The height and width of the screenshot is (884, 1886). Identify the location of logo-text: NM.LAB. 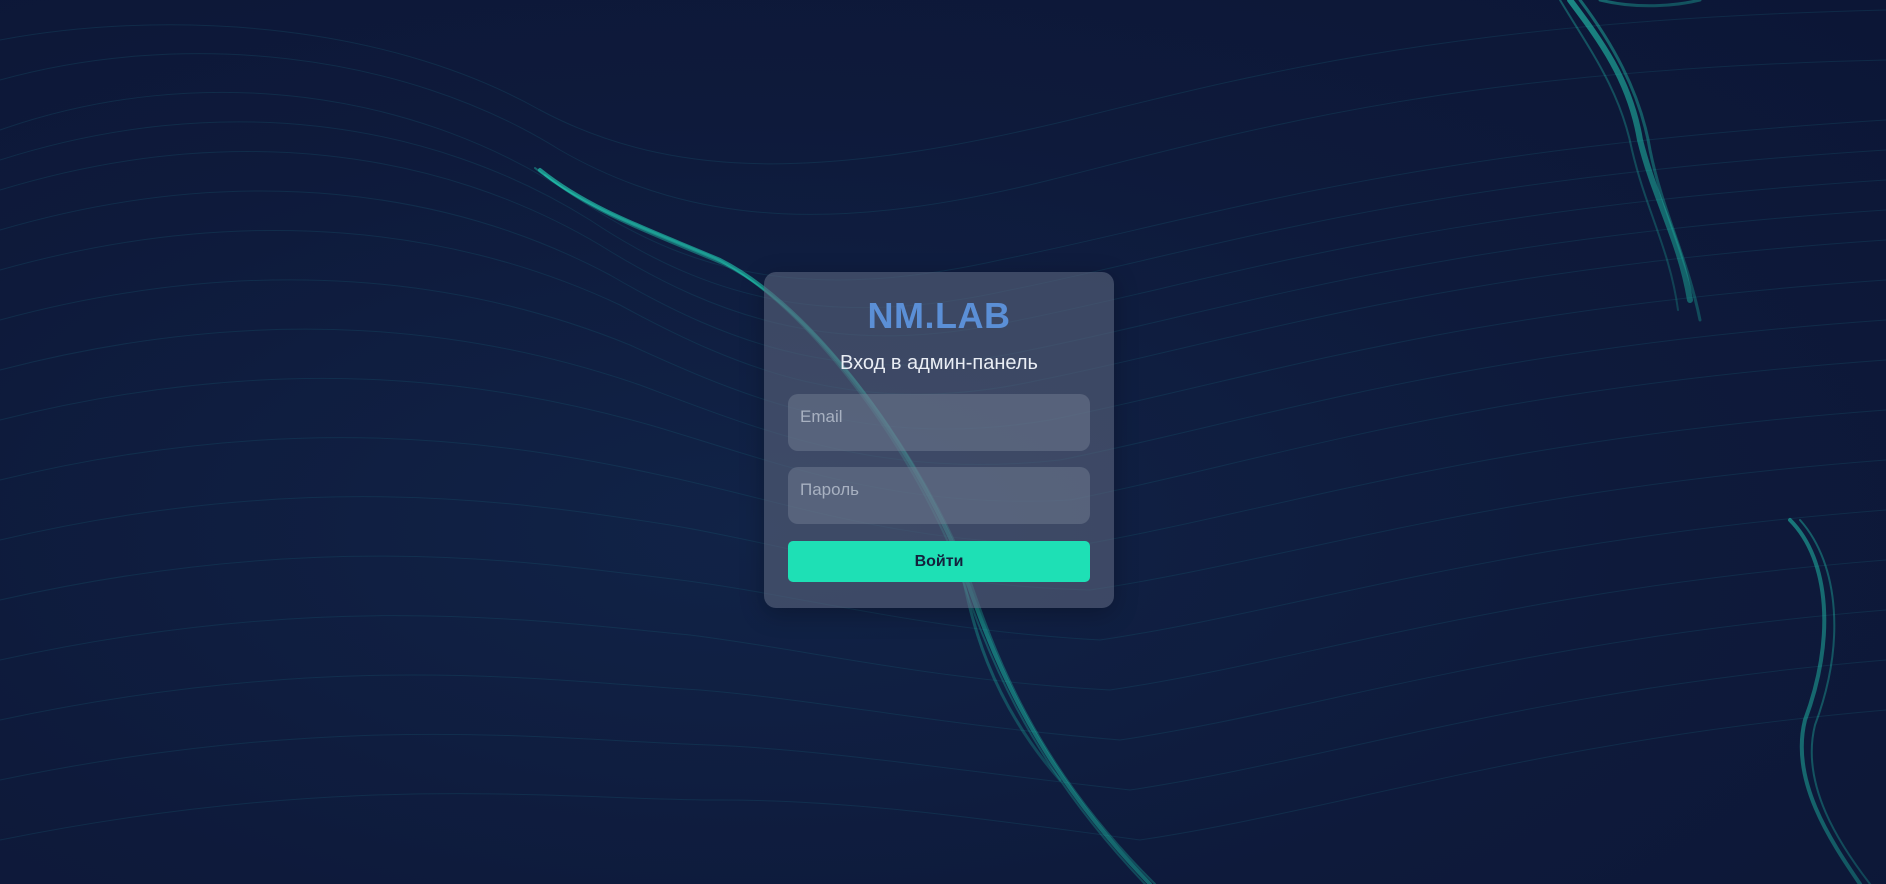
(939, 315).